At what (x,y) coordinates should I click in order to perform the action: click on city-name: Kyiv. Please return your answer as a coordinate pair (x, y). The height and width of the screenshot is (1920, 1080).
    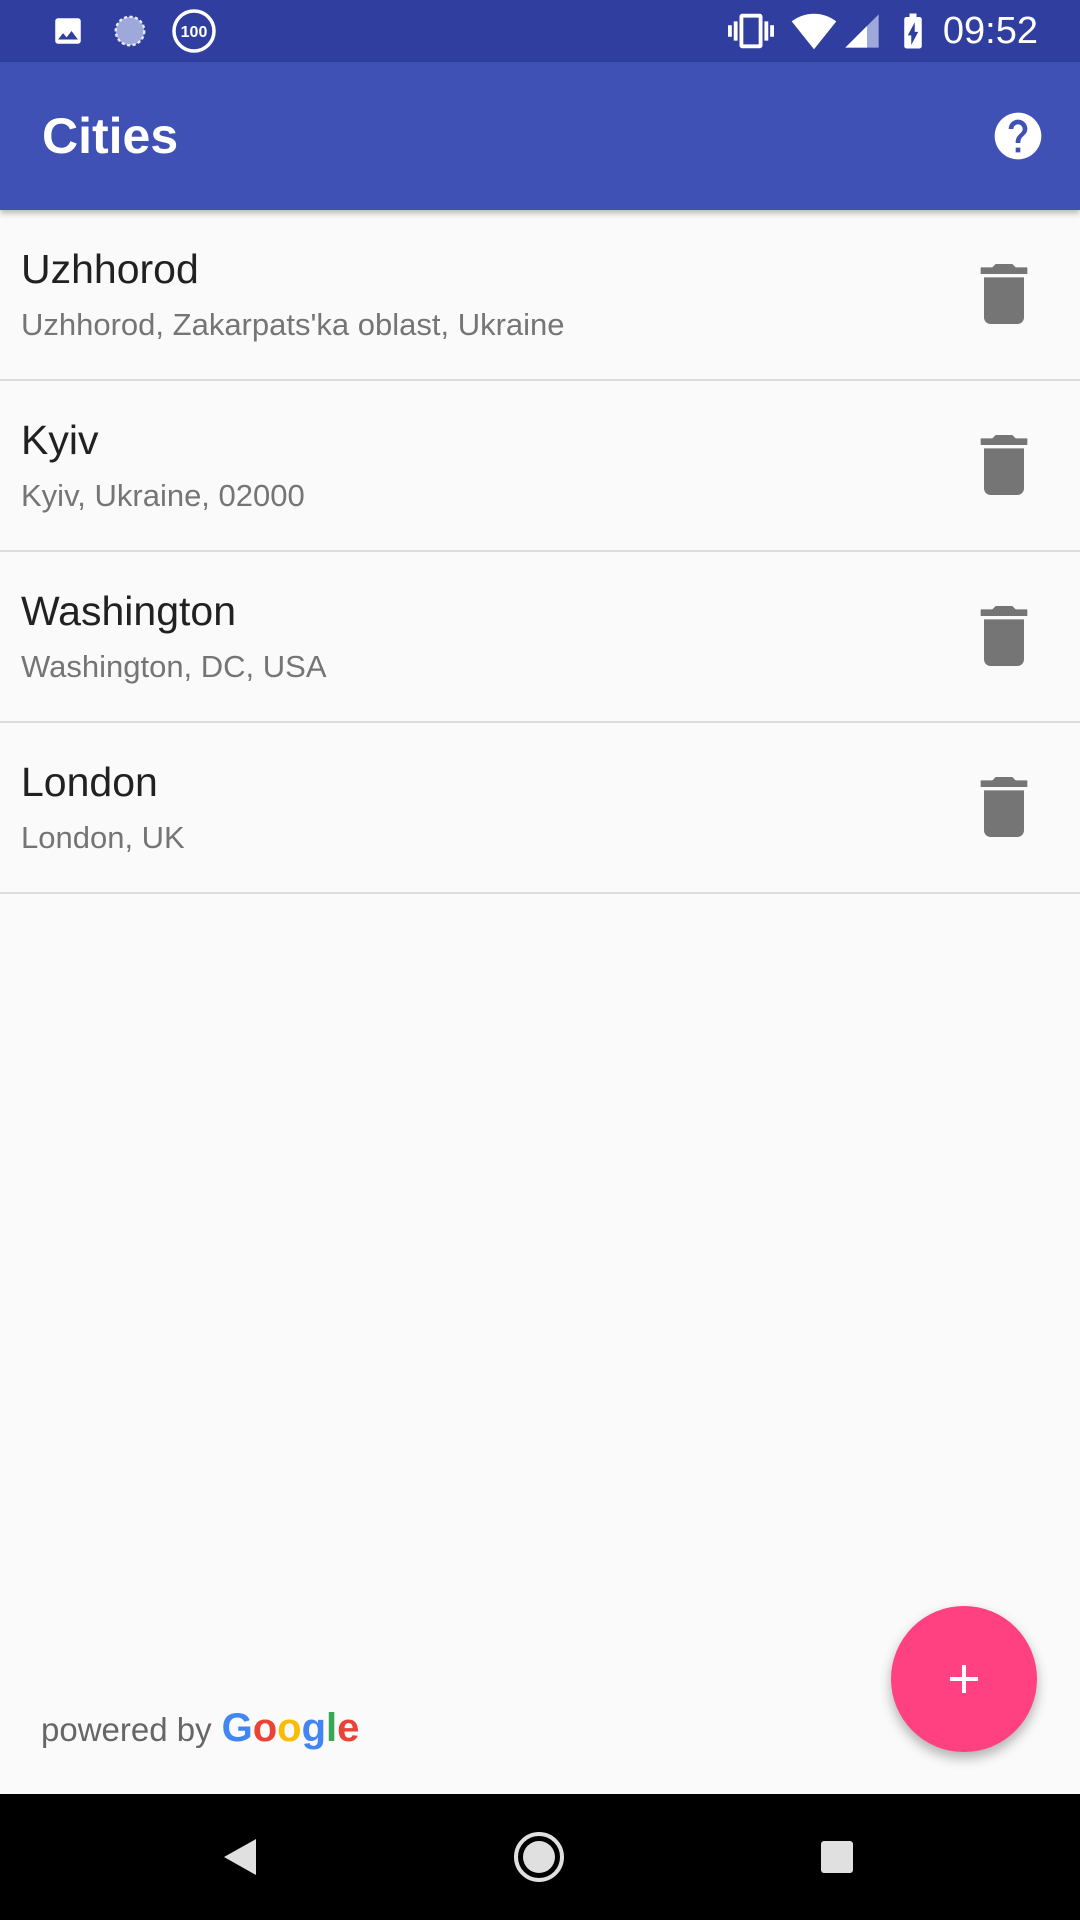
    Looking at the image, I should click on (60, 440).